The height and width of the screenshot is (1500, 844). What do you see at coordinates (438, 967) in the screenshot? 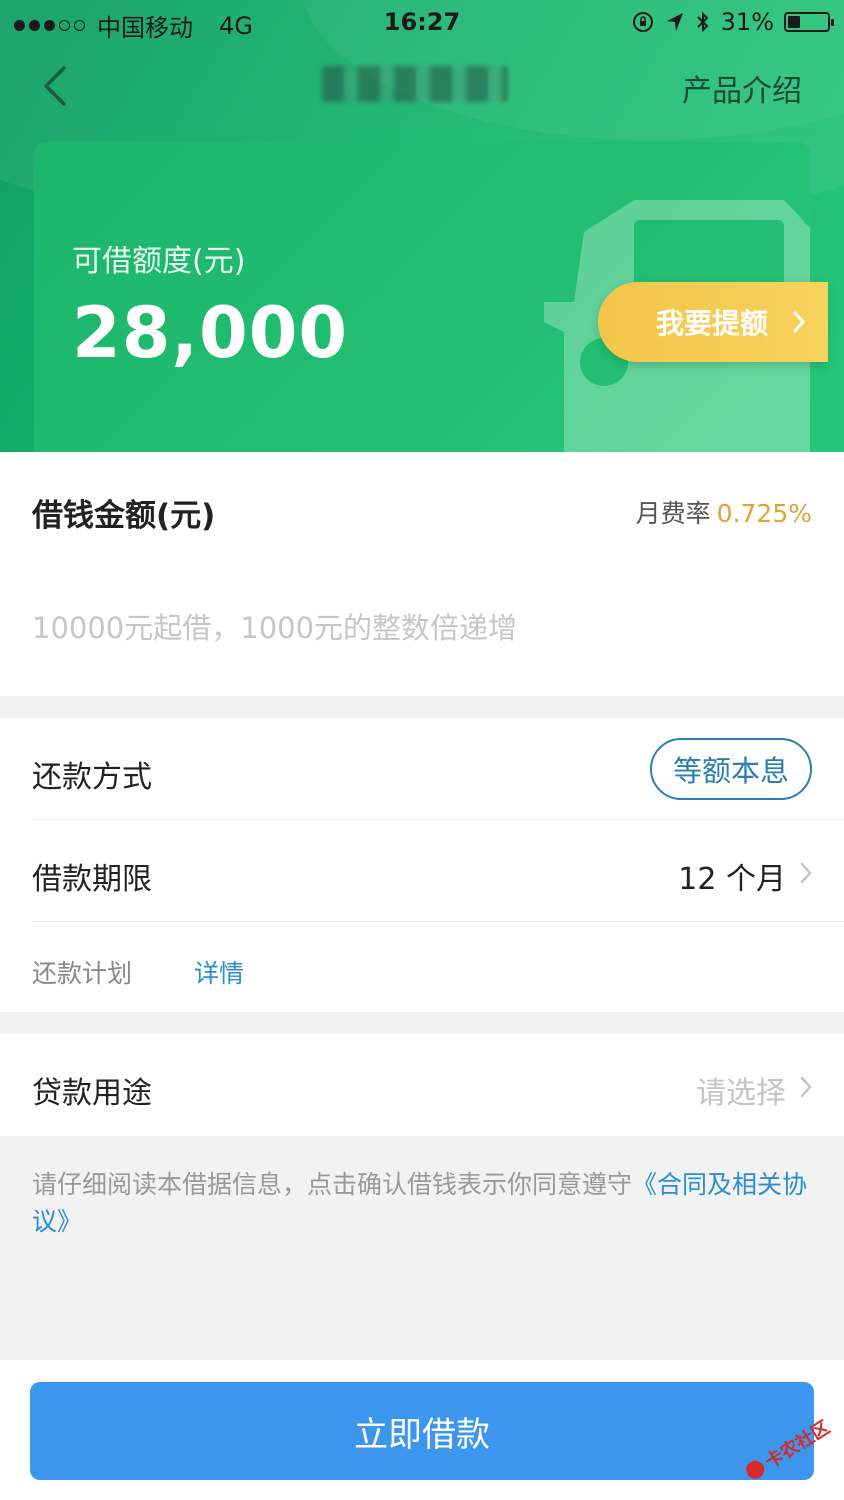
I see `repayment-plan-row: 还款计划 详情` at bounding box center [438, 967].